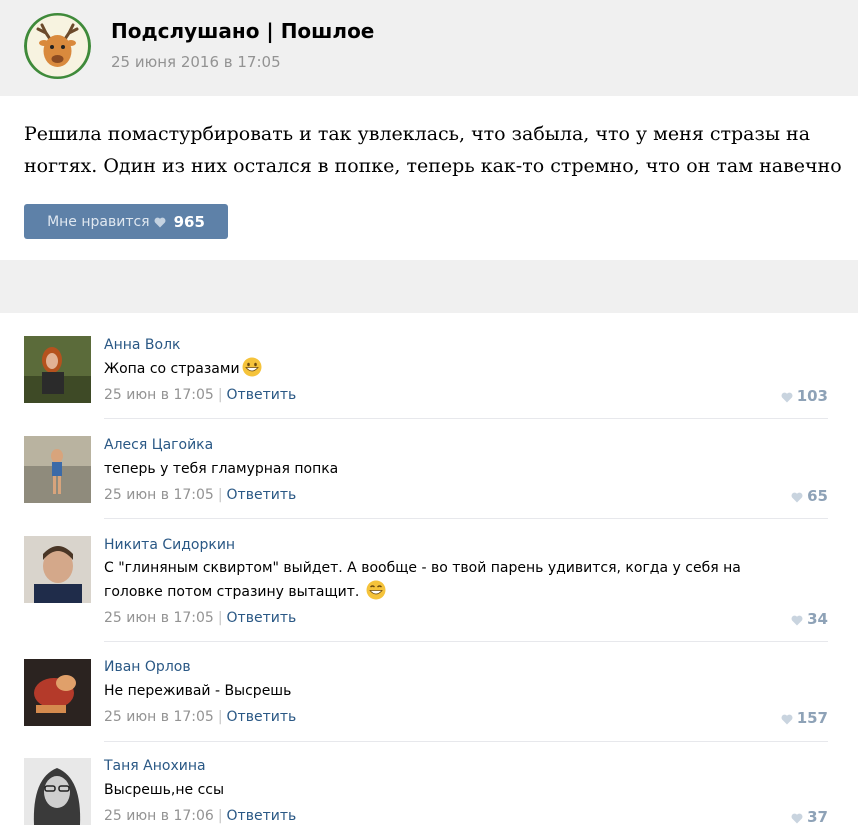 Image resolution: width=858 pixels, height=833 pixels. What do you see at coordinates (159, 816) in the screenshot?
I see `comment-time: 25 июн в 17:06` at bounding box center [159, 816].